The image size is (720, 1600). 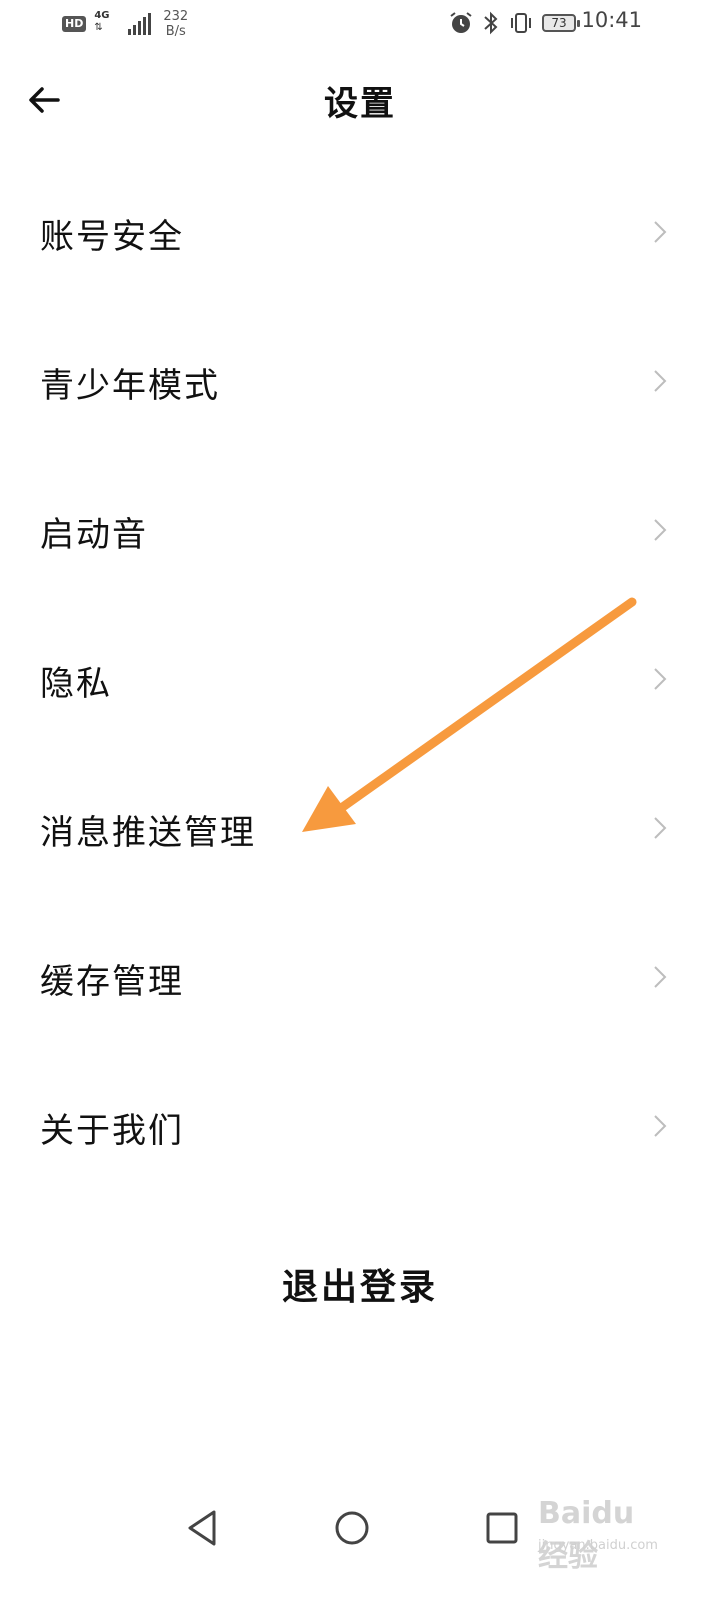 I want to click on page-title: 设置, so click(x=360, y=104).